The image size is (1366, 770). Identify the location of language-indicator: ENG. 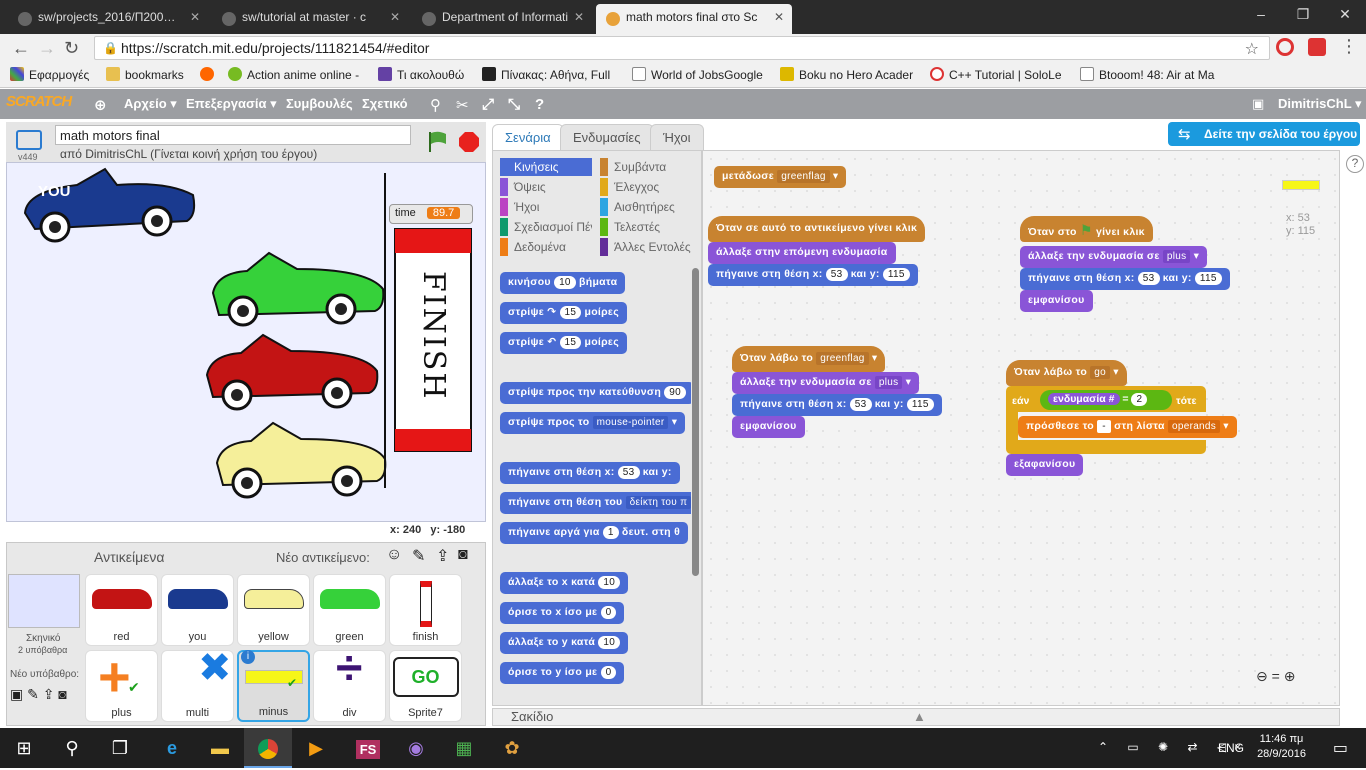
(1231, 748).